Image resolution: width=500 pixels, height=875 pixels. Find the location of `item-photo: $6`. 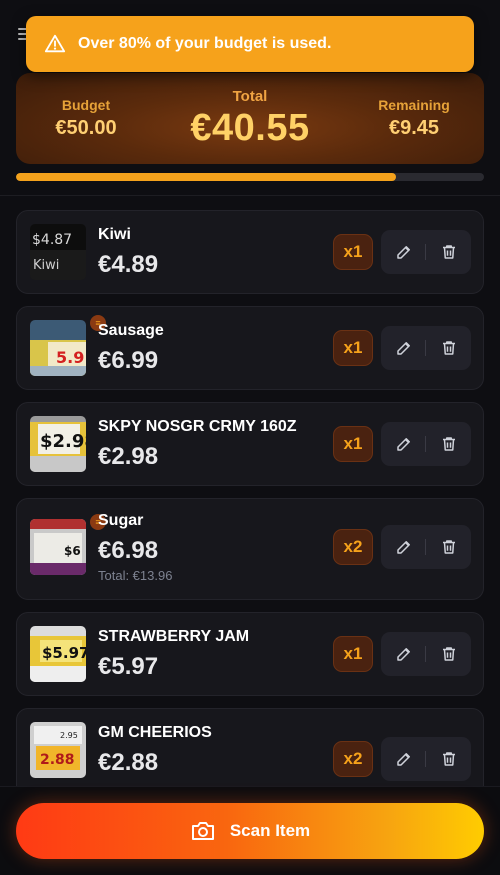

item-photo: $6 is located at coordinates (58, 547).